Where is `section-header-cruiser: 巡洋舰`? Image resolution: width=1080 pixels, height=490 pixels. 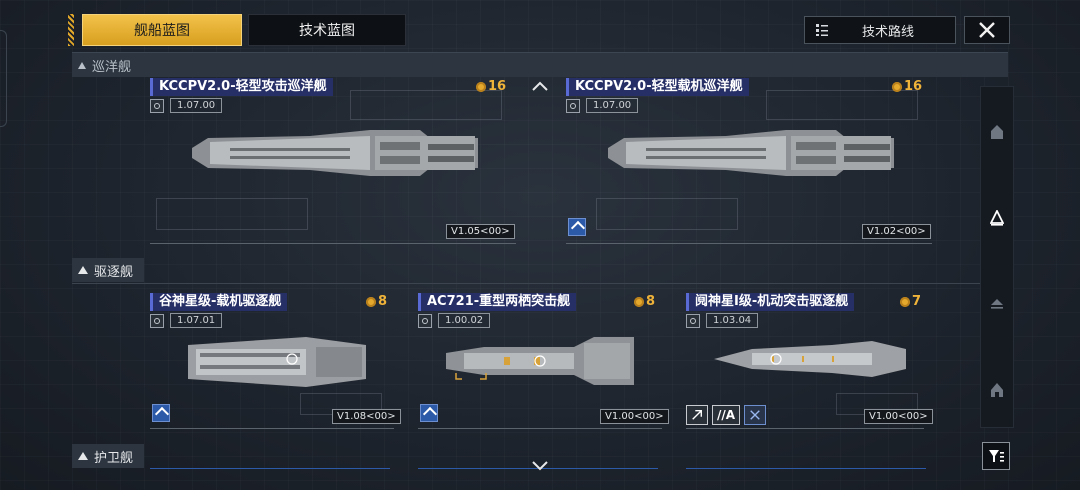 section-header-cruiser: 巡洋舰 is located at coordinates (540, 64).